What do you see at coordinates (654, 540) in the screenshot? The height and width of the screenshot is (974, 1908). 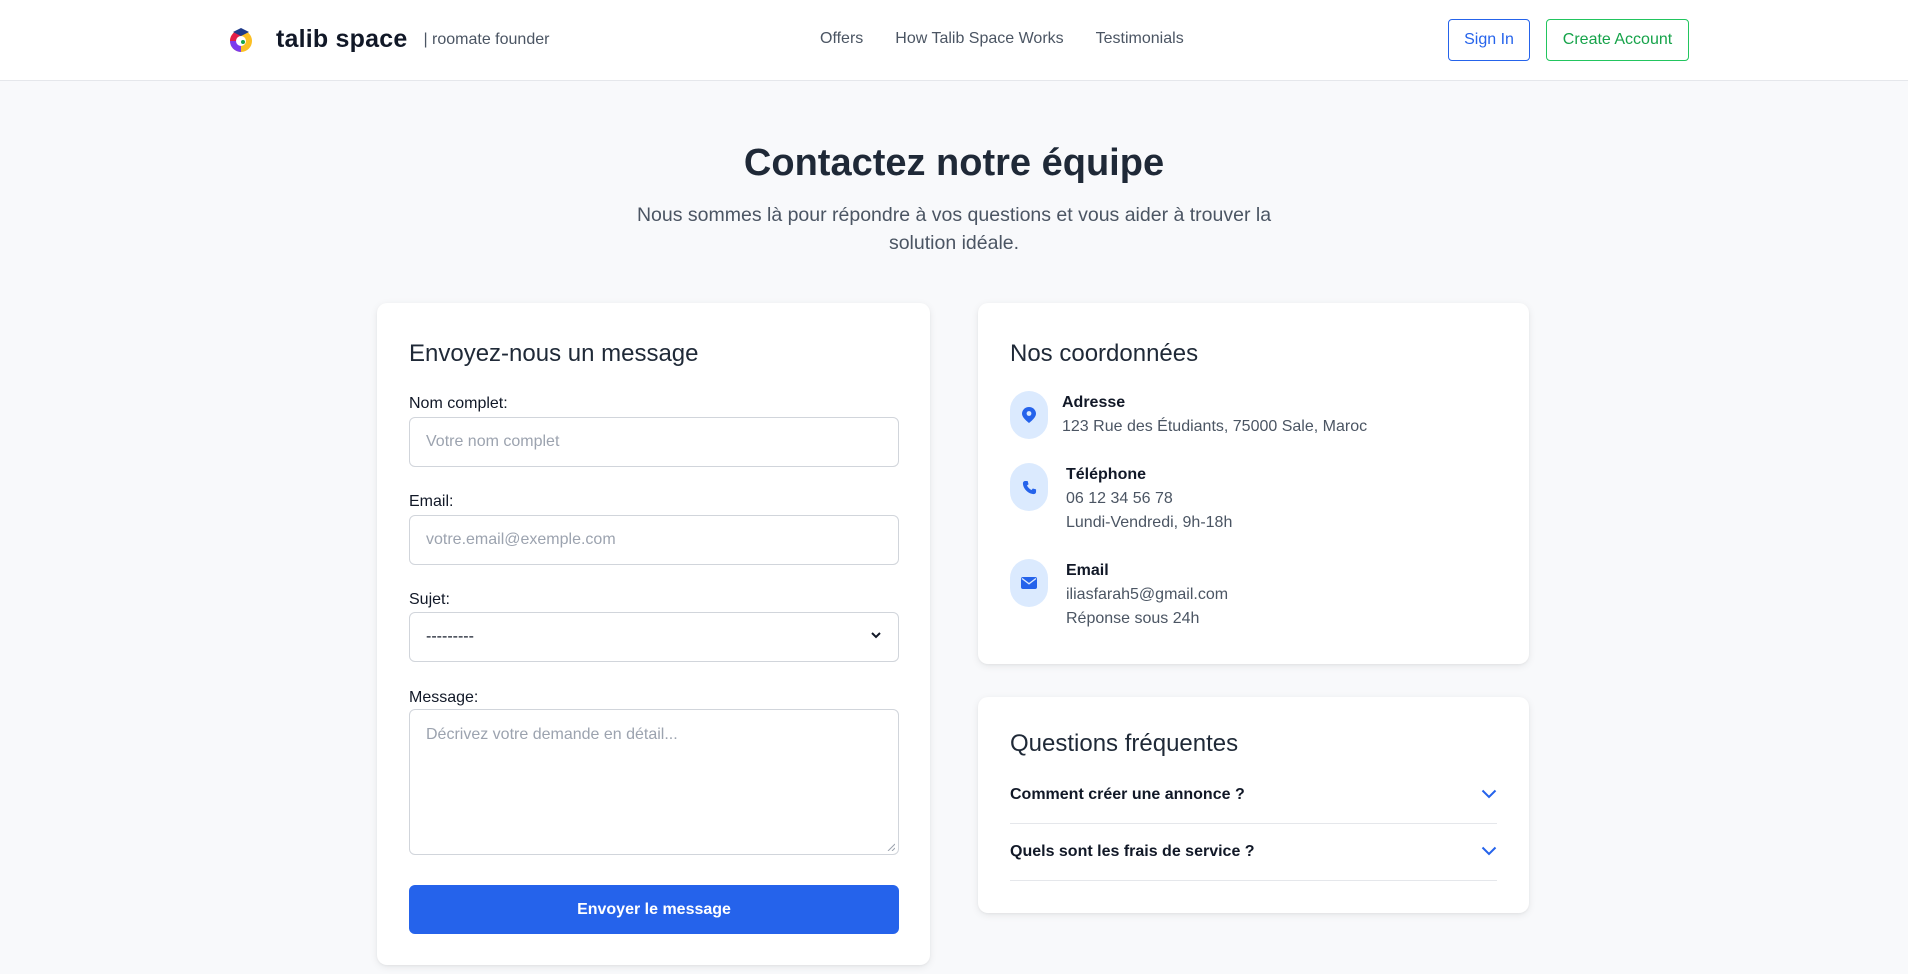 I see `email-input` at bounding box center [654, 540].